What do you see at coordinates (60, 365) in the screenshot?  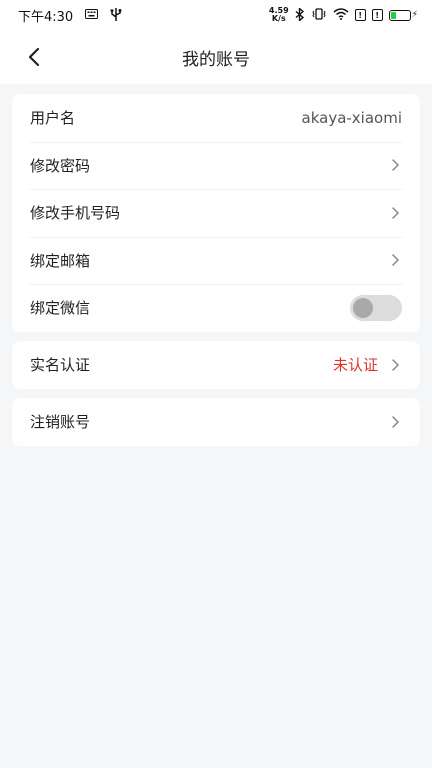 I see `verification-label: 实名认证` at bounding box center [60, 365].